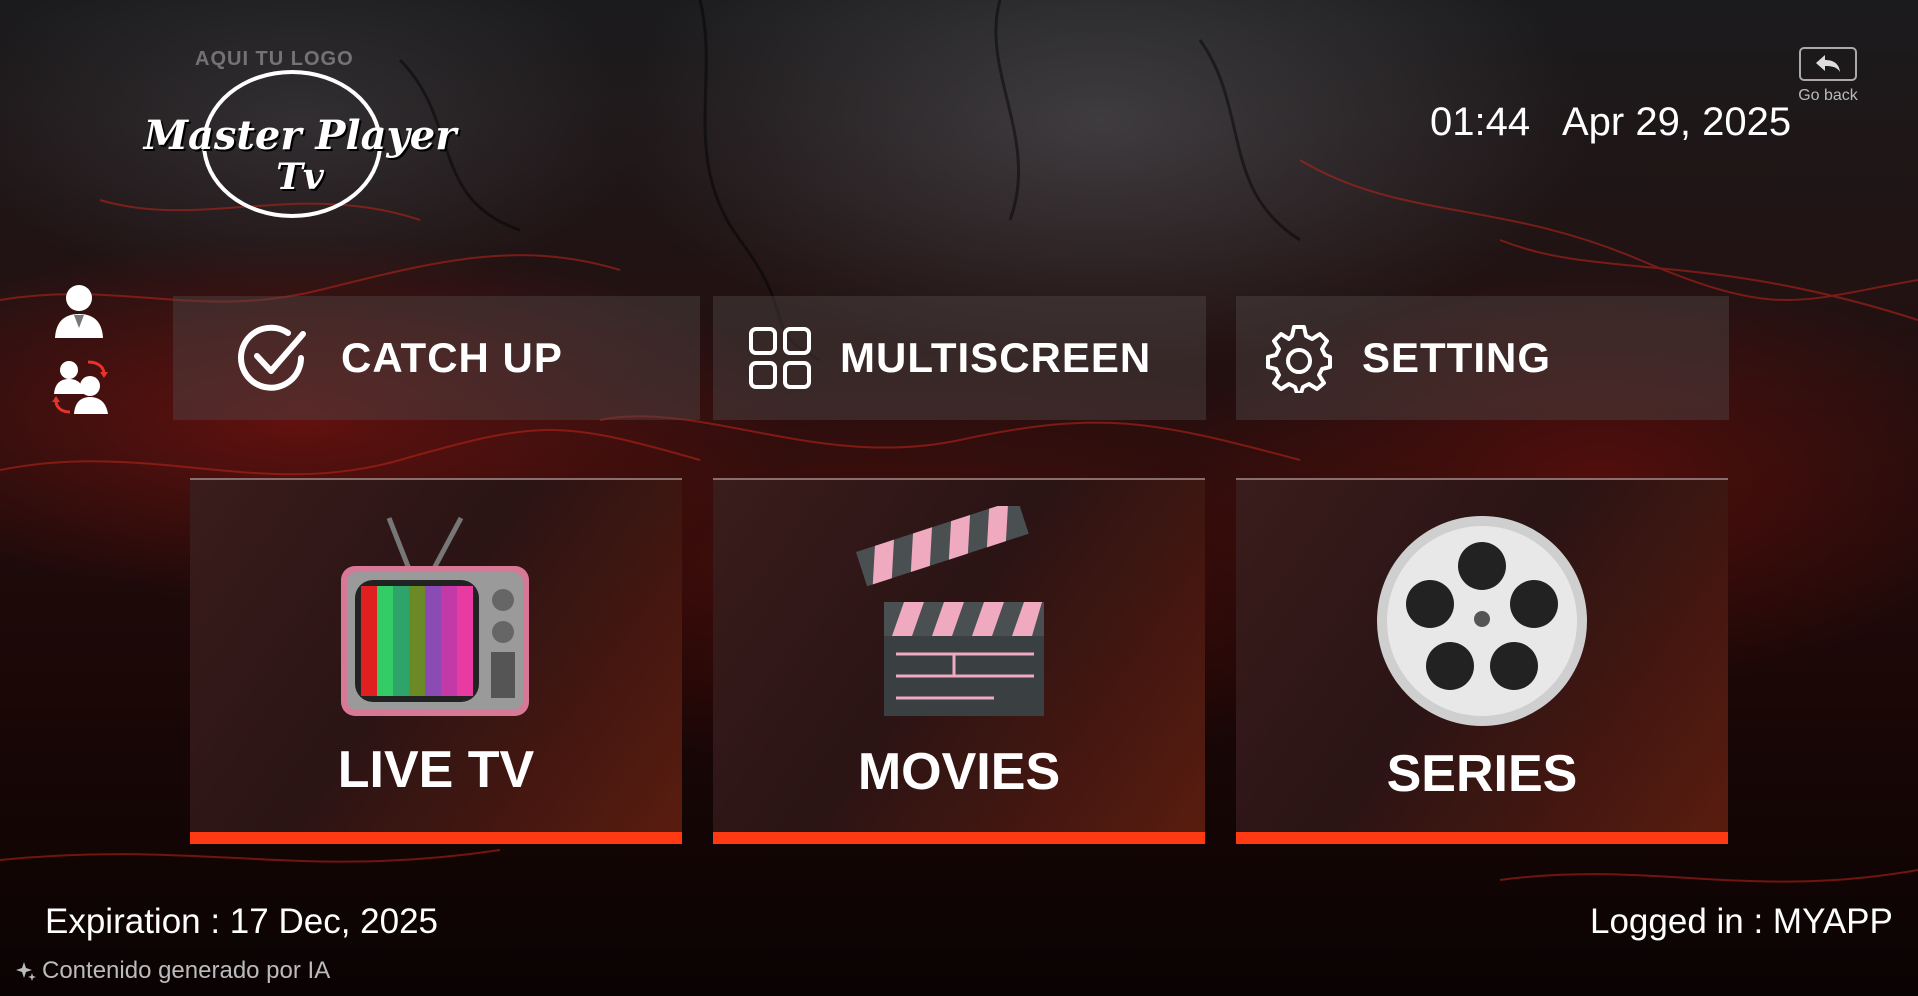  What do you see at coordinates (242, 921) in the screenshot?
I see `expiration-text: Expiration : 17 Dec, 2025` at bounding box center [242, 921].